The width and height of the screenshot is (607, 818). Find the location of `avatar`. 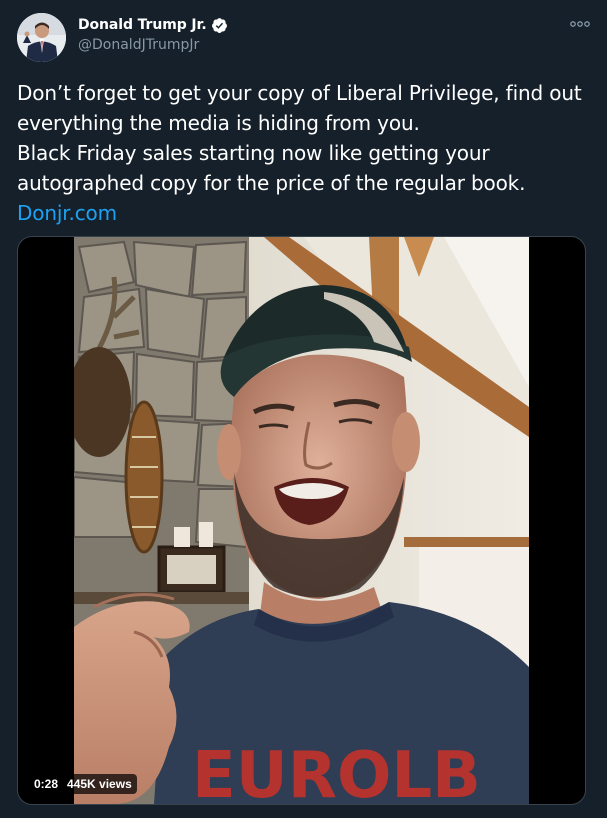

avatar is located at coordinates (41, 37).